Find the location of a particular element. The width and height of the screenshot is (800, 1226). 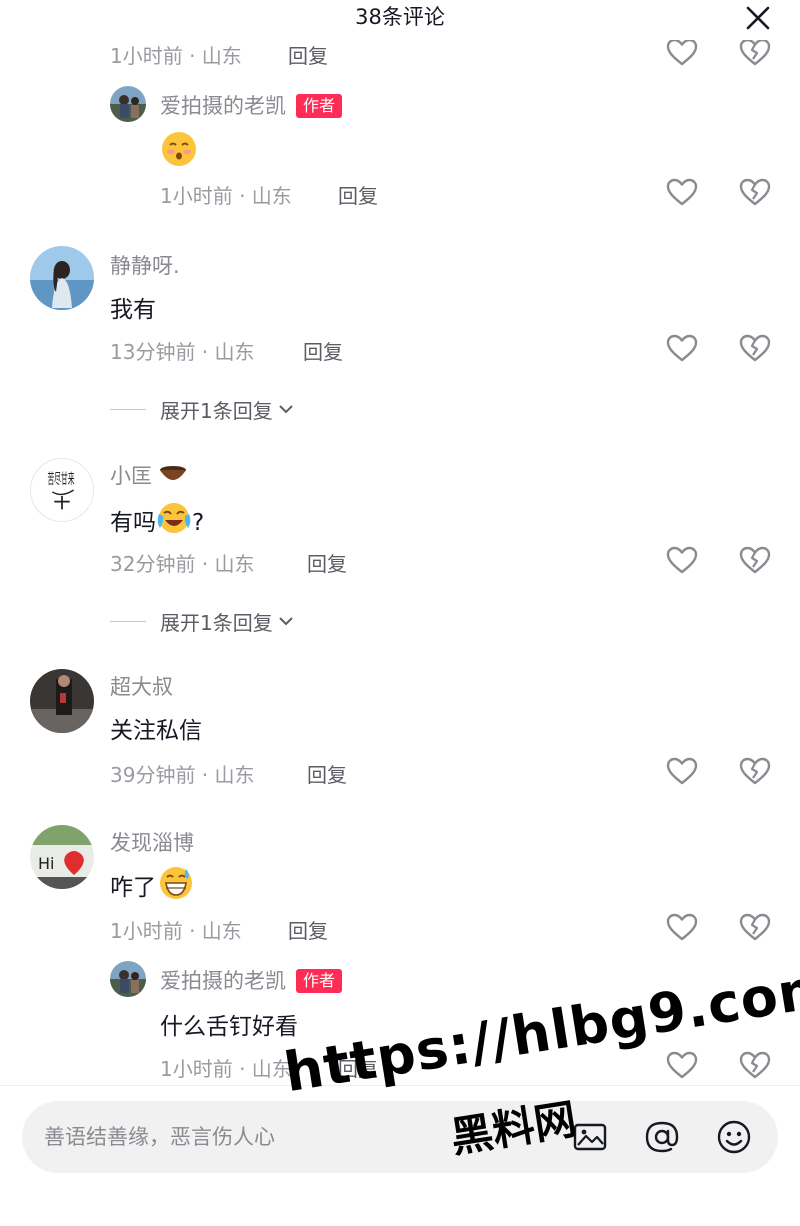

username: 小匡 is located at coordinates (148, 475).